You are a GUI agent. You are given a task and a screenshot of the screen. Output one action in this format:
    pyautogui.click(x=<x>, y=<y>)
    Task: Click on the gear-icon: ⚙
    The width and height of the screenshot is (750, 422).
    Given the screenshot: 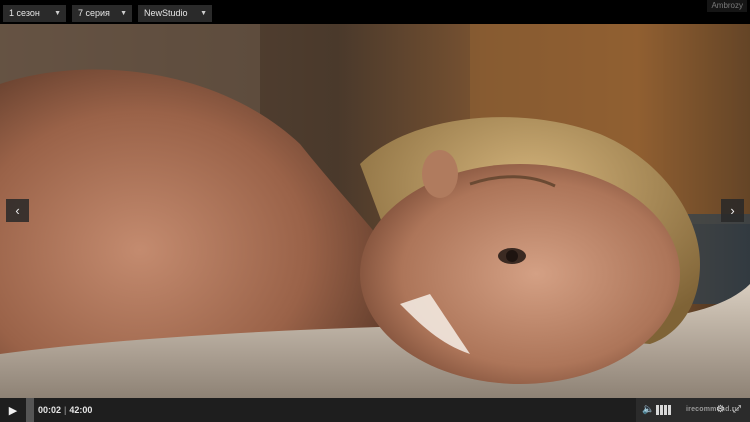 What is the action you would take?
    pyautogui.click(x=720, y=410)
    